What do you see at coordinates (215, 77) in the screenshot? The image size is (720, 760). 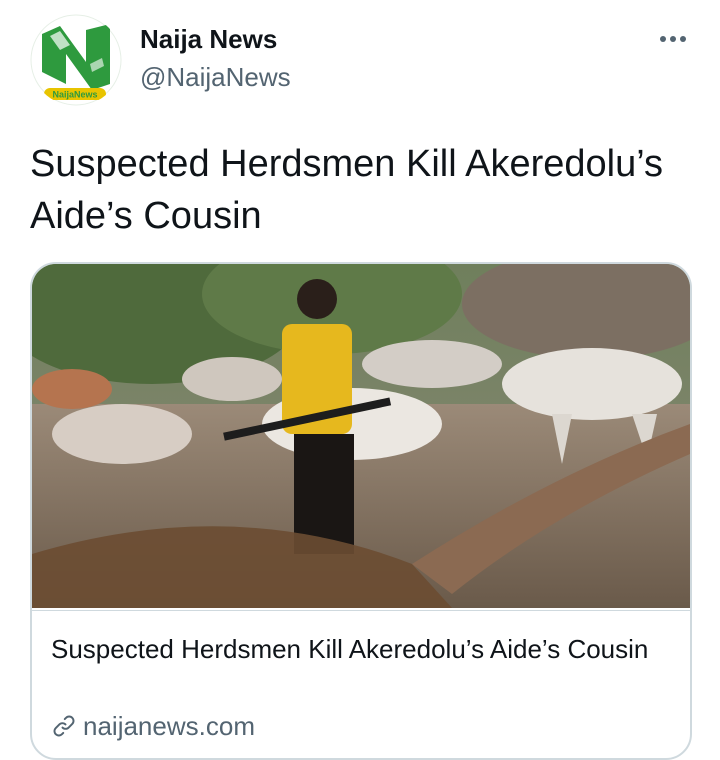 I see `author-handle: @NaijaNews` at bounding box center [215, 77].